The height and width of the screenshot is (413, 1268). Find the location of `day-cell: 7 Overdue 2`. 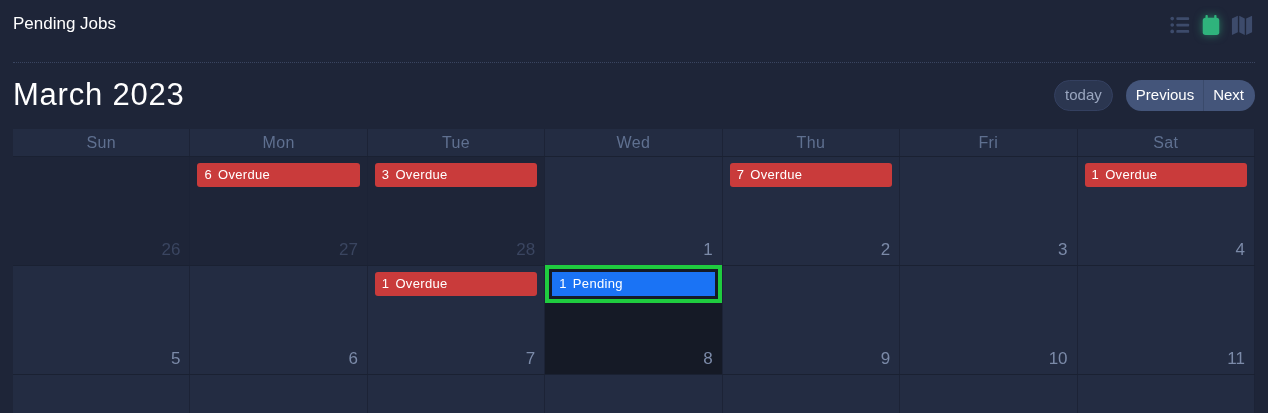

day-cell: 7 Overdue 2 is located at coordinates (811, 211).